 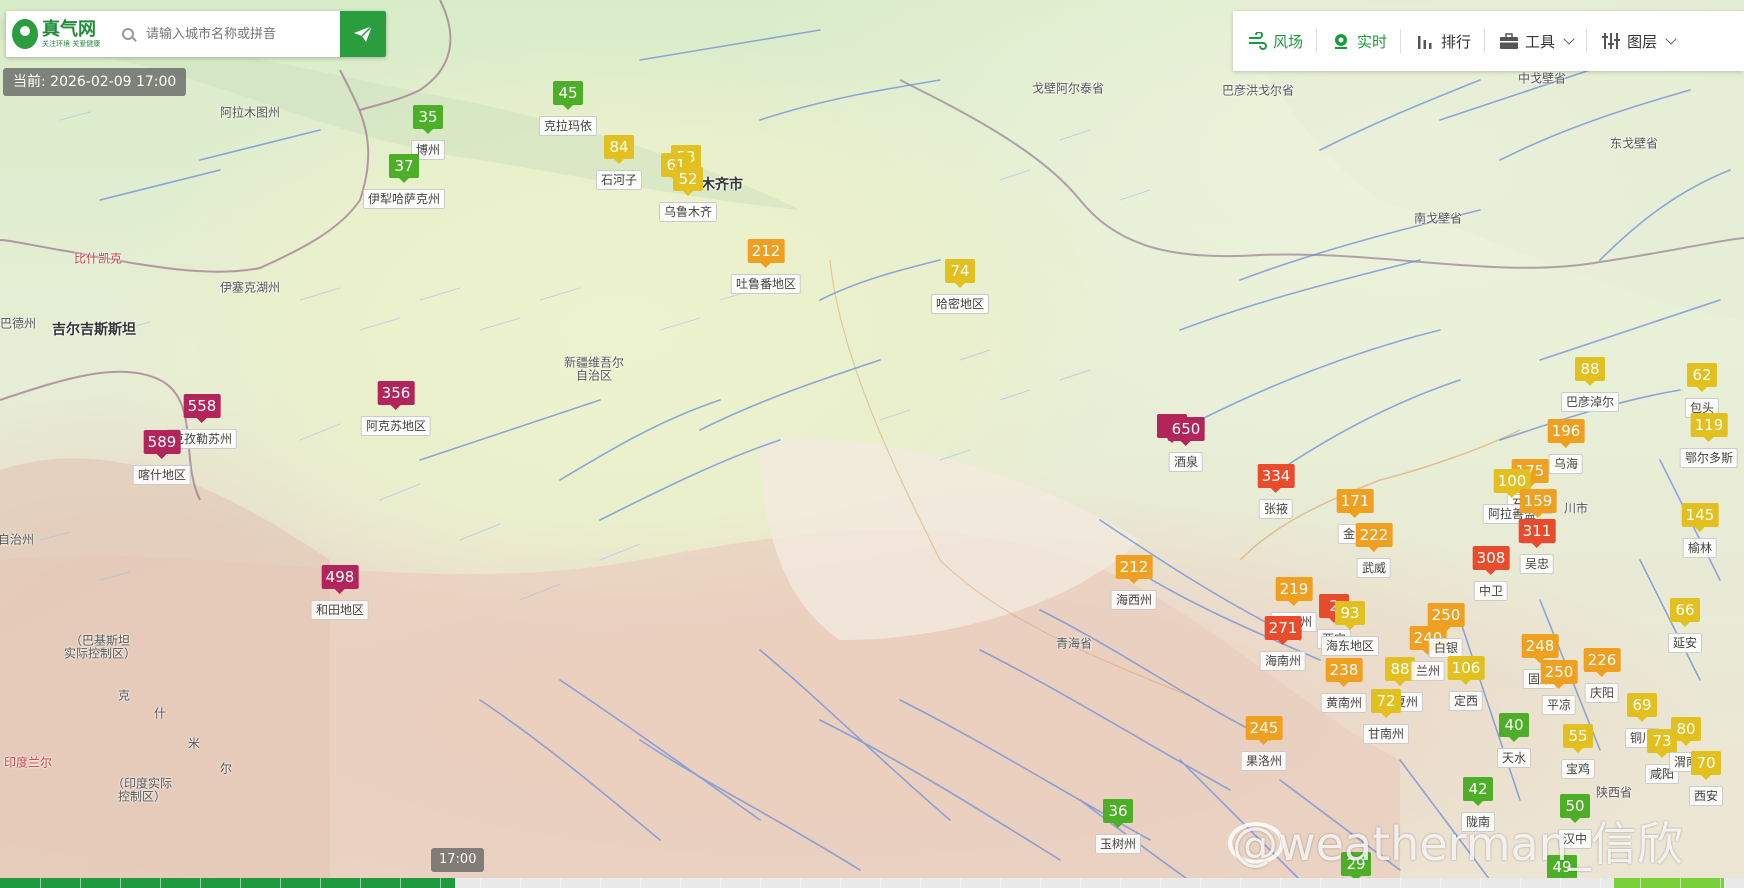 What do you see at coordinates (1283, 628) in the screenshot?
I see `aqi-value: 271` at bounding box center [1283, 628].